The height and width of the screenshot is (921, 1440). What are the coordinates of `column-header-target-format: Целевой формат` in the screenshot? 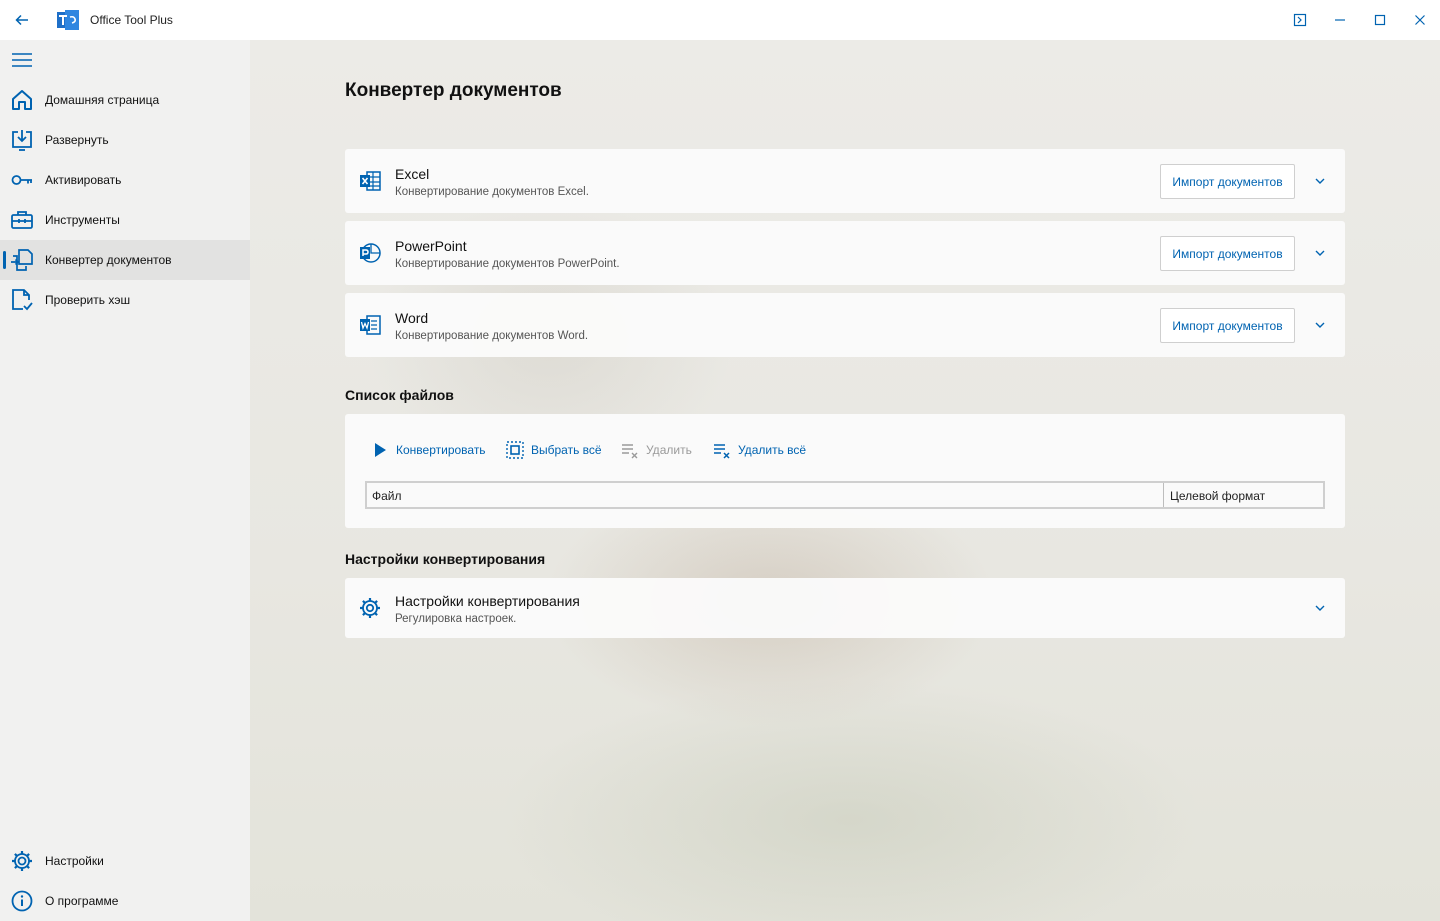 It's located at (1217, 496).